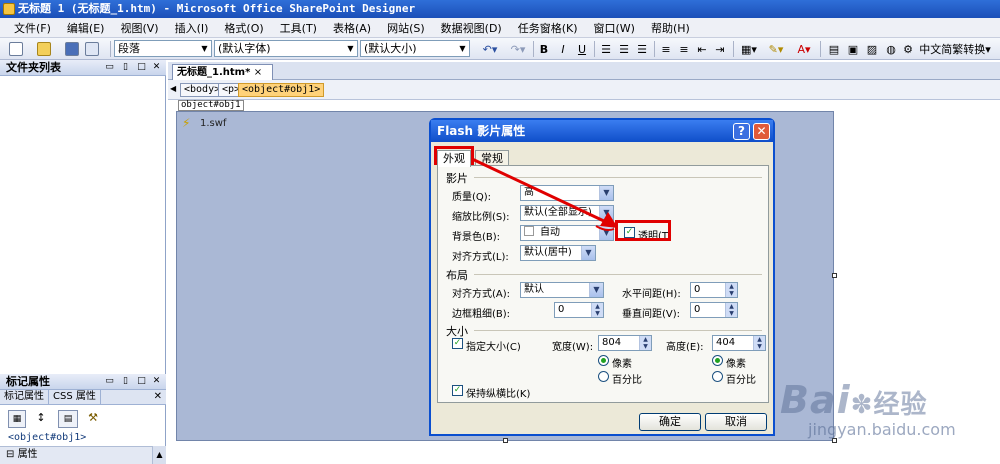 The image size is (1000, 464). What do you see at coordinates (882, 429) in the screenshot?
I see `baidu-watermark-url: jingyan.baidu.com` at bounding box center [882, 429].